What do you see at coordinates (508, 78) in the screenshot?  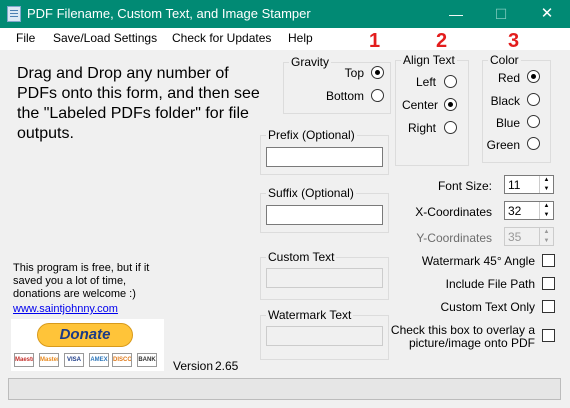 I see `color-red-label: Red` at bounding box center [508, 78].